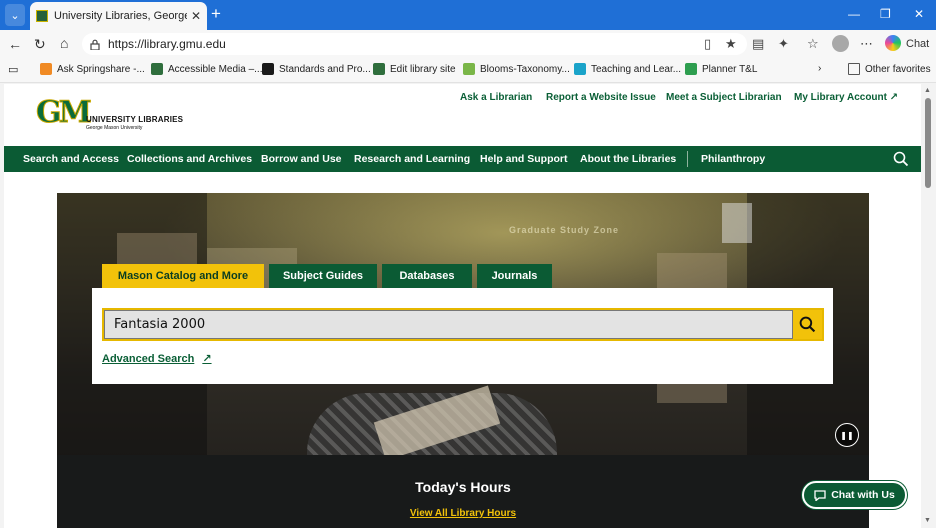  What do you see at coordinates (15, 15) in the screenshot?
I see `tab-actions-menu: ⌄` at bounding box center [15, 15].